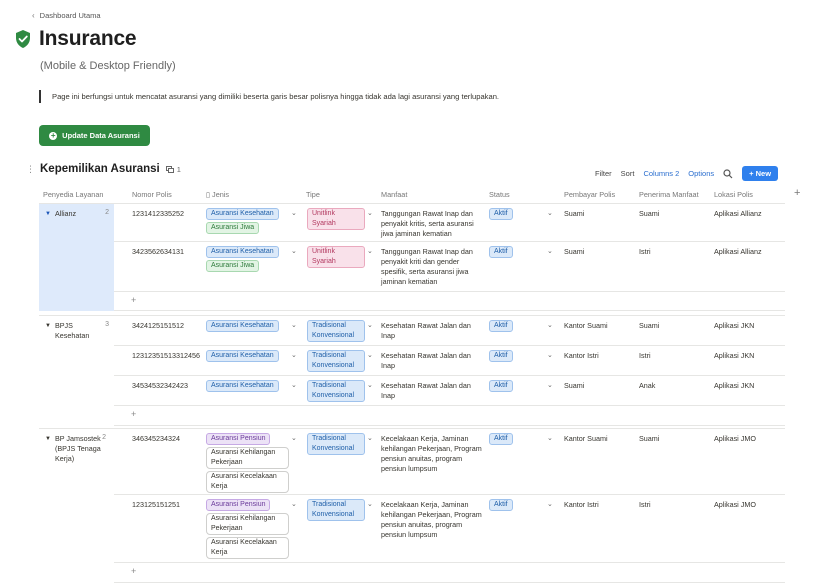  I want to click on filter-button: Filter, so click(603, 173).